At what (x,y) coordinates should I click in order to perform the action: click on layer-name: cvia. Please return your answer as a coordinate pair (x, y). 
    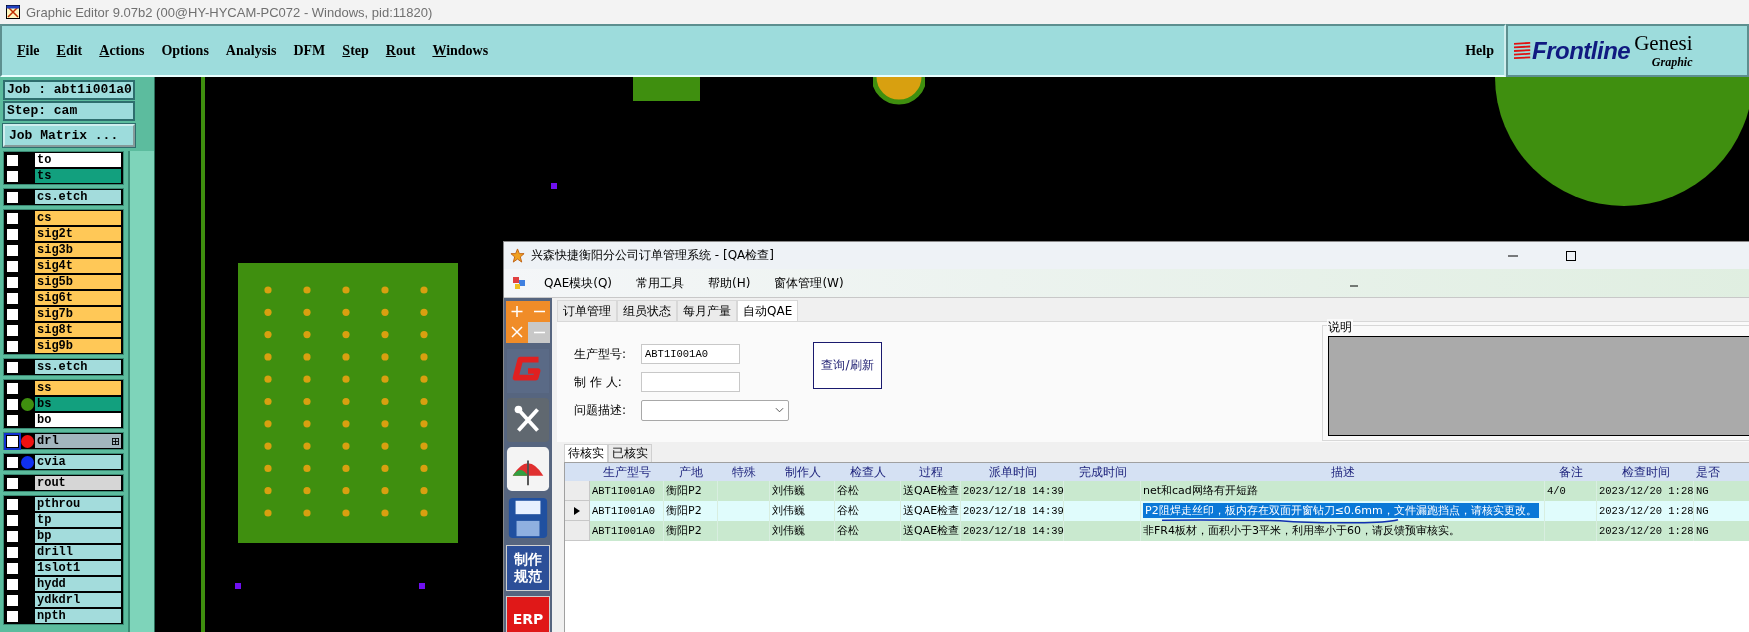
    Looking at the image, I should click on (78, 462).